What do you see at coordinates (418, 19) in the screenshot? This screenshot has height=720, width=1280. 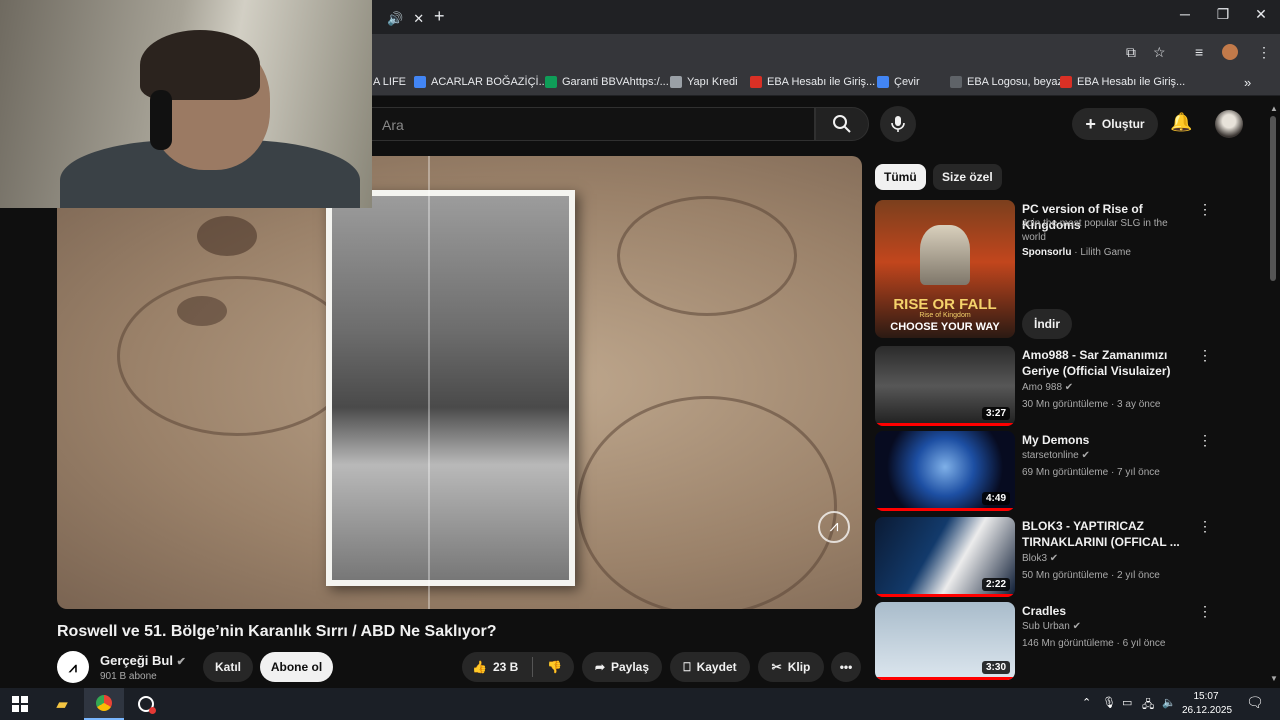 I see `tab-close-icon: ✕` at bounding box center [418, 19].